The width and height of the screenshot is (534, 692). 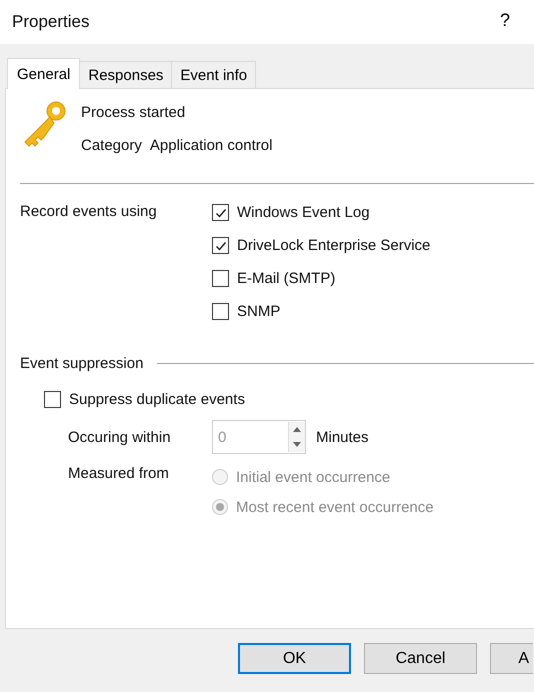 What do you see at coordinates (82, 363) in the screenshot?
I see `section-heading: Event suppression` at bounding box center [82, 363].